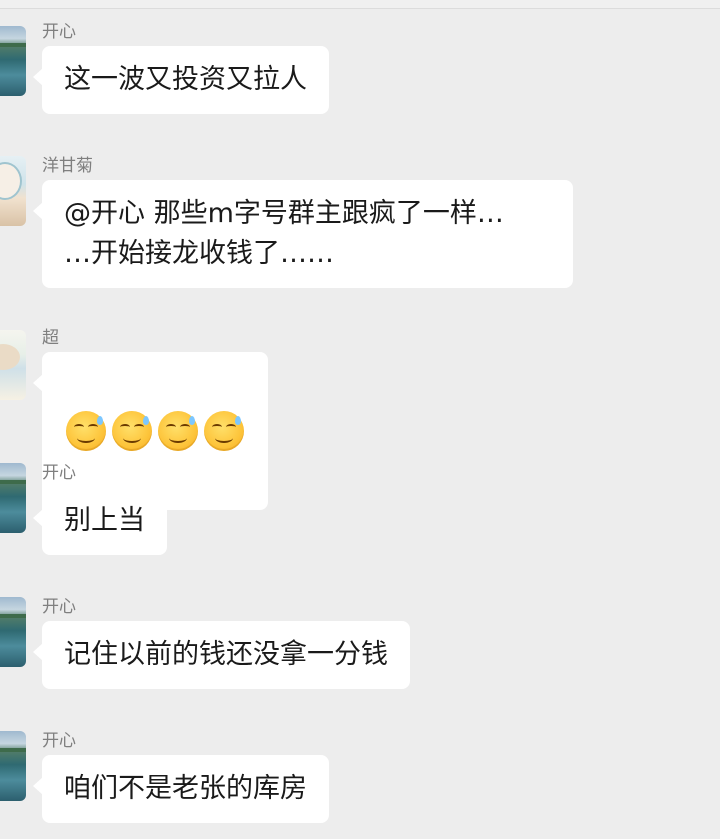  I want to click on top-divider, so click(360, 4).